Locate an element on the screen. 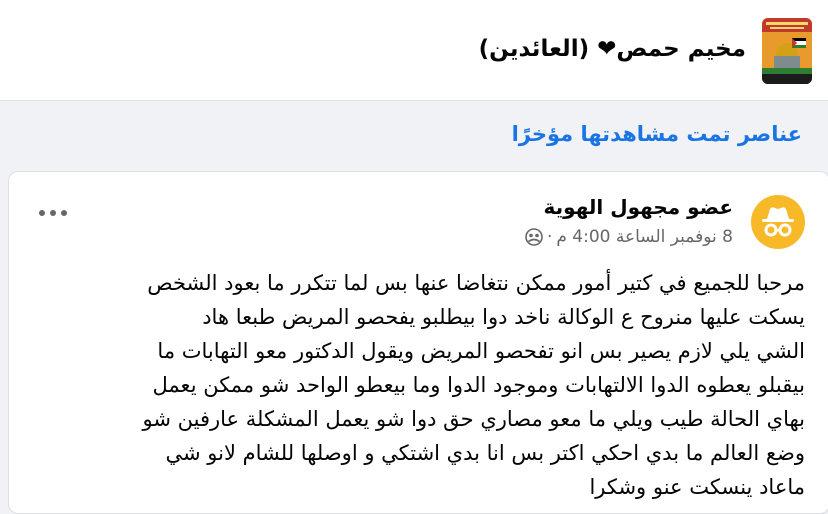 The height and width of the screenshot is (514, 828). group-members-icon is located at coordinates (534, 237).